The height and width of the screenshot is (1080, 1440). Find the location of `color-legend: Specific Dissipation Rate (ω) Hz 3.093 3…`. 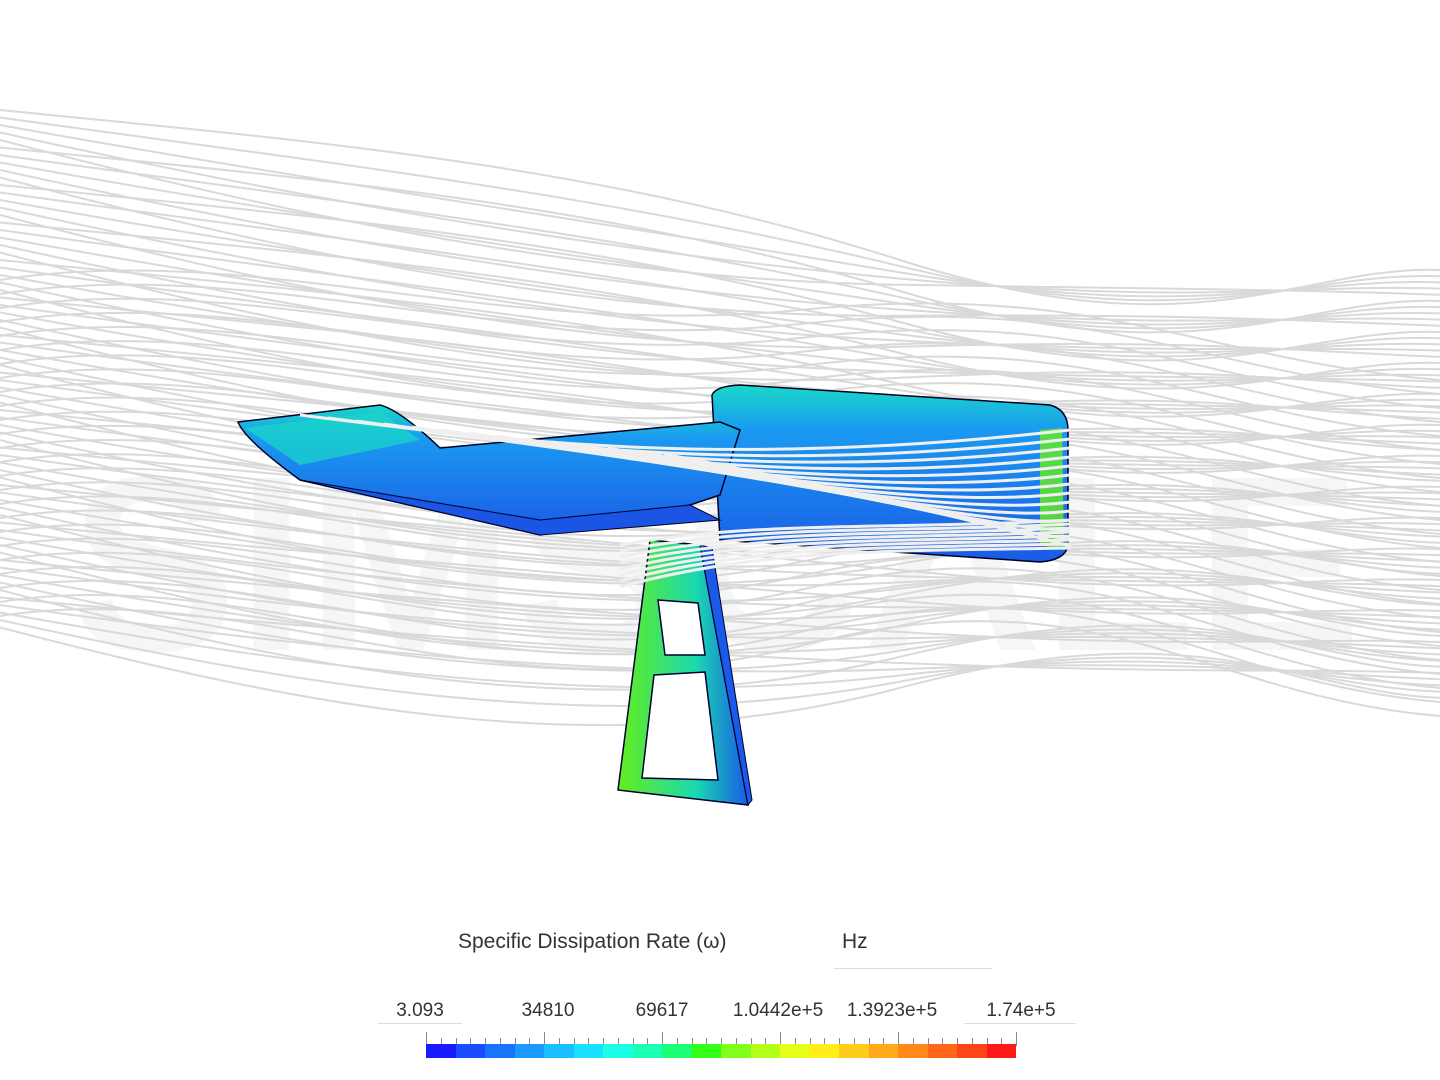

color-legend: Specific Dissipation Rate (ω) Hz 3.093 3… is located at coordinates (730, 995).